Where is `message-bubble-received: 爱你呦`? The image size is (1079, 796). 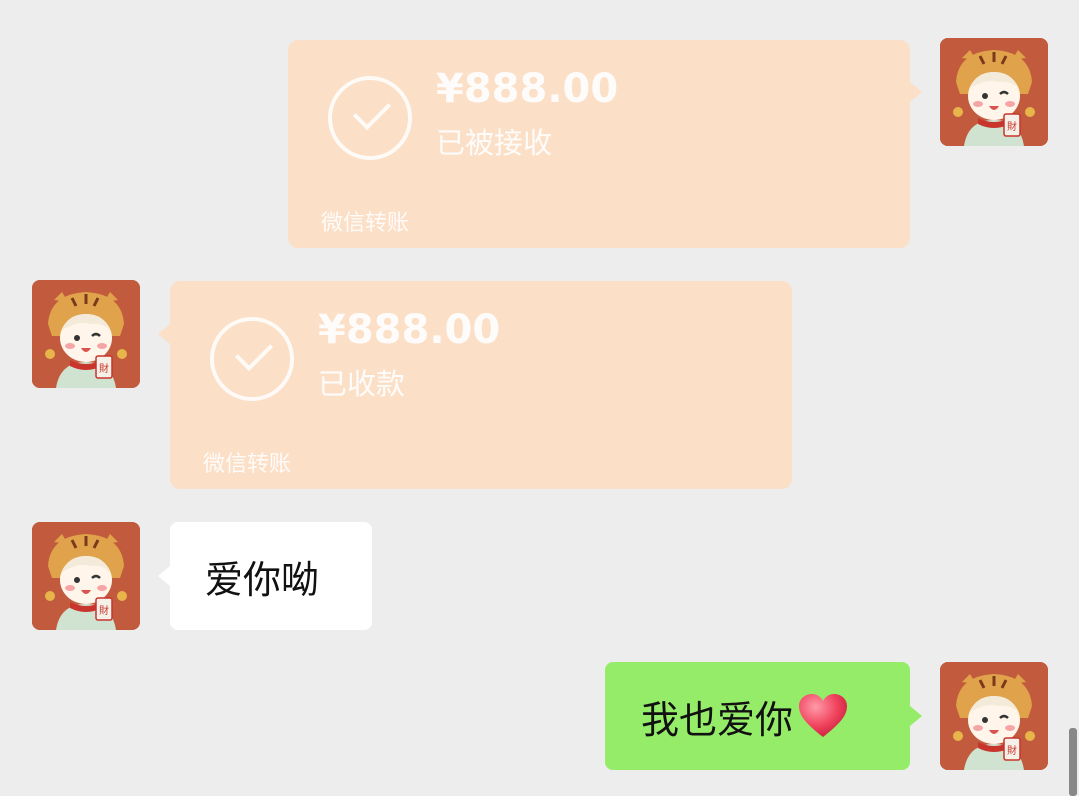 message-bubble-received: 爱你呦 is located at coordinates (271, 576).